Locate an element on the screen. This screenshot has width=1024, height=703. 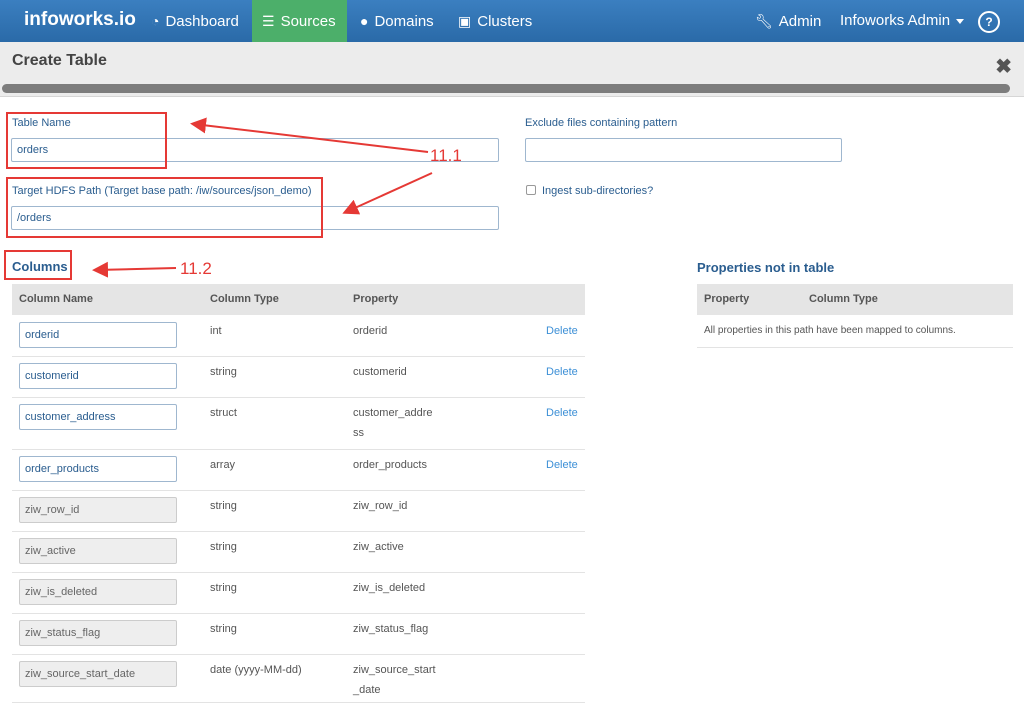
column-property-line: customerid is located at coordinates (380, 372).